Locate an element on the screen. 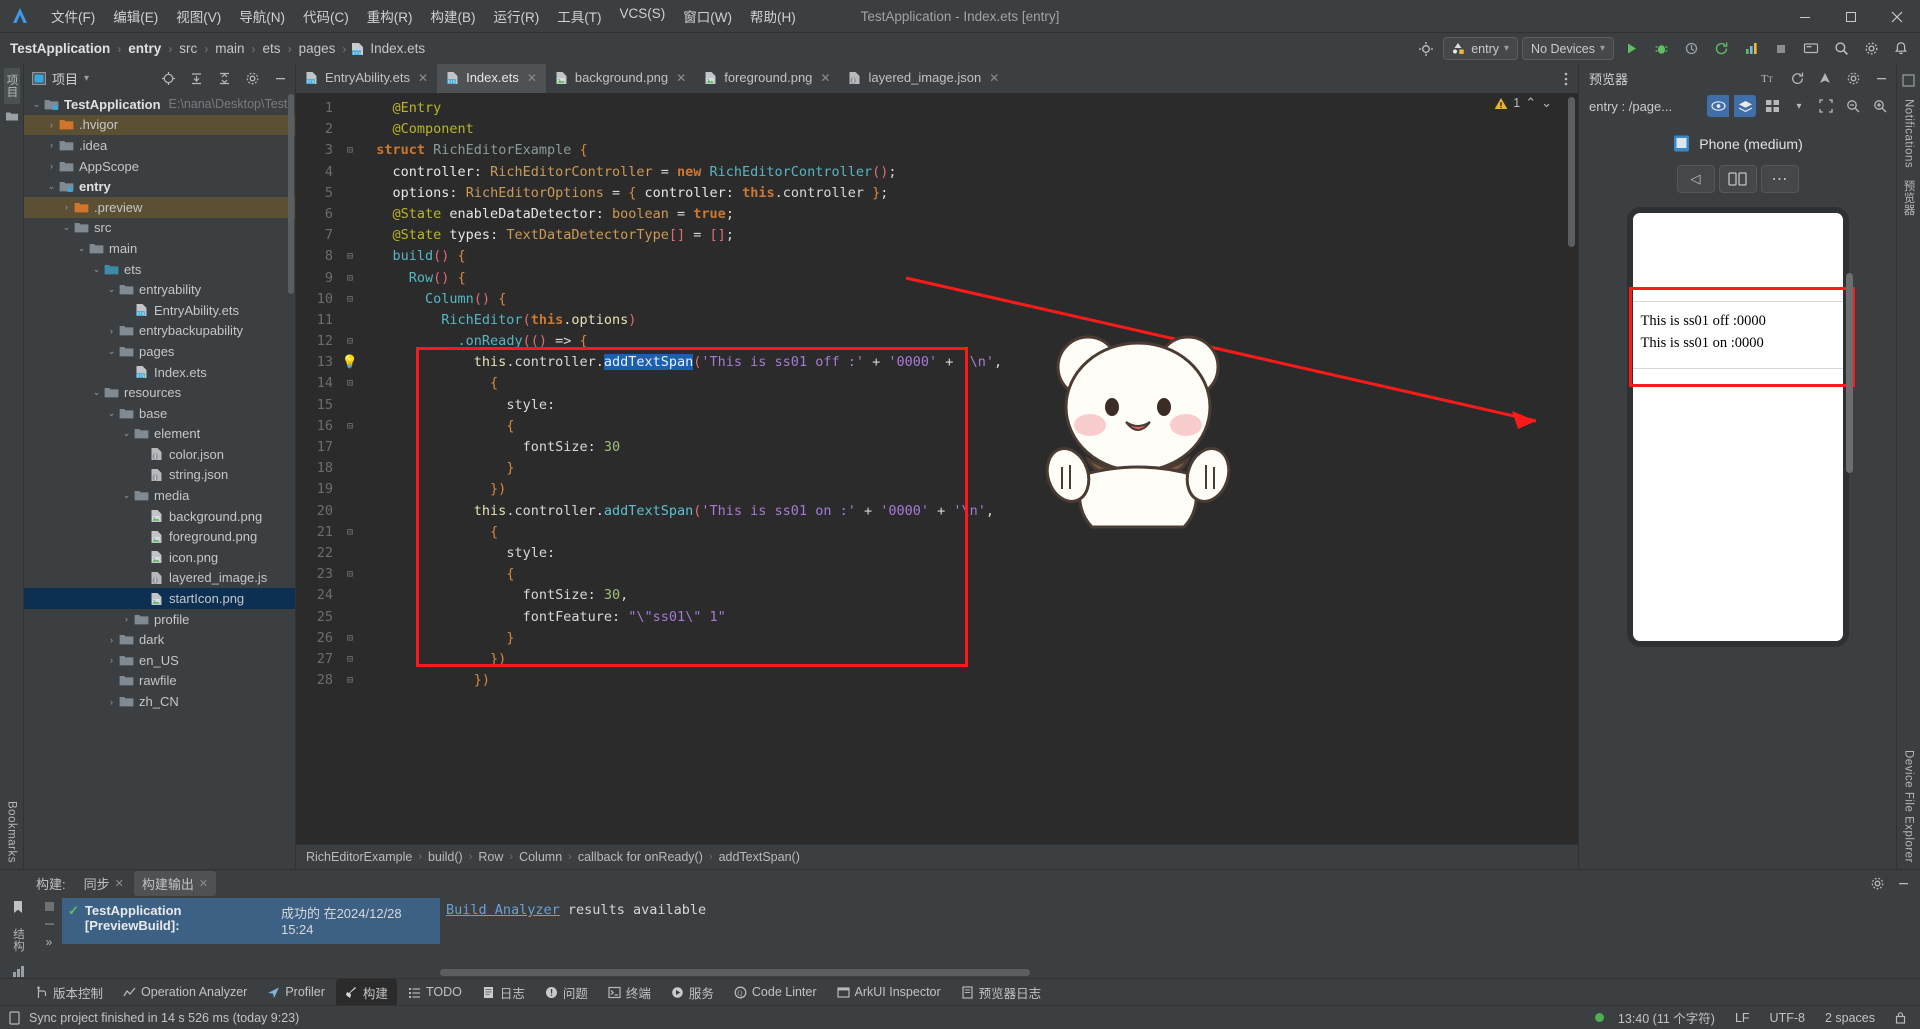  multi-device-button is located at coordinates (1737, 179).